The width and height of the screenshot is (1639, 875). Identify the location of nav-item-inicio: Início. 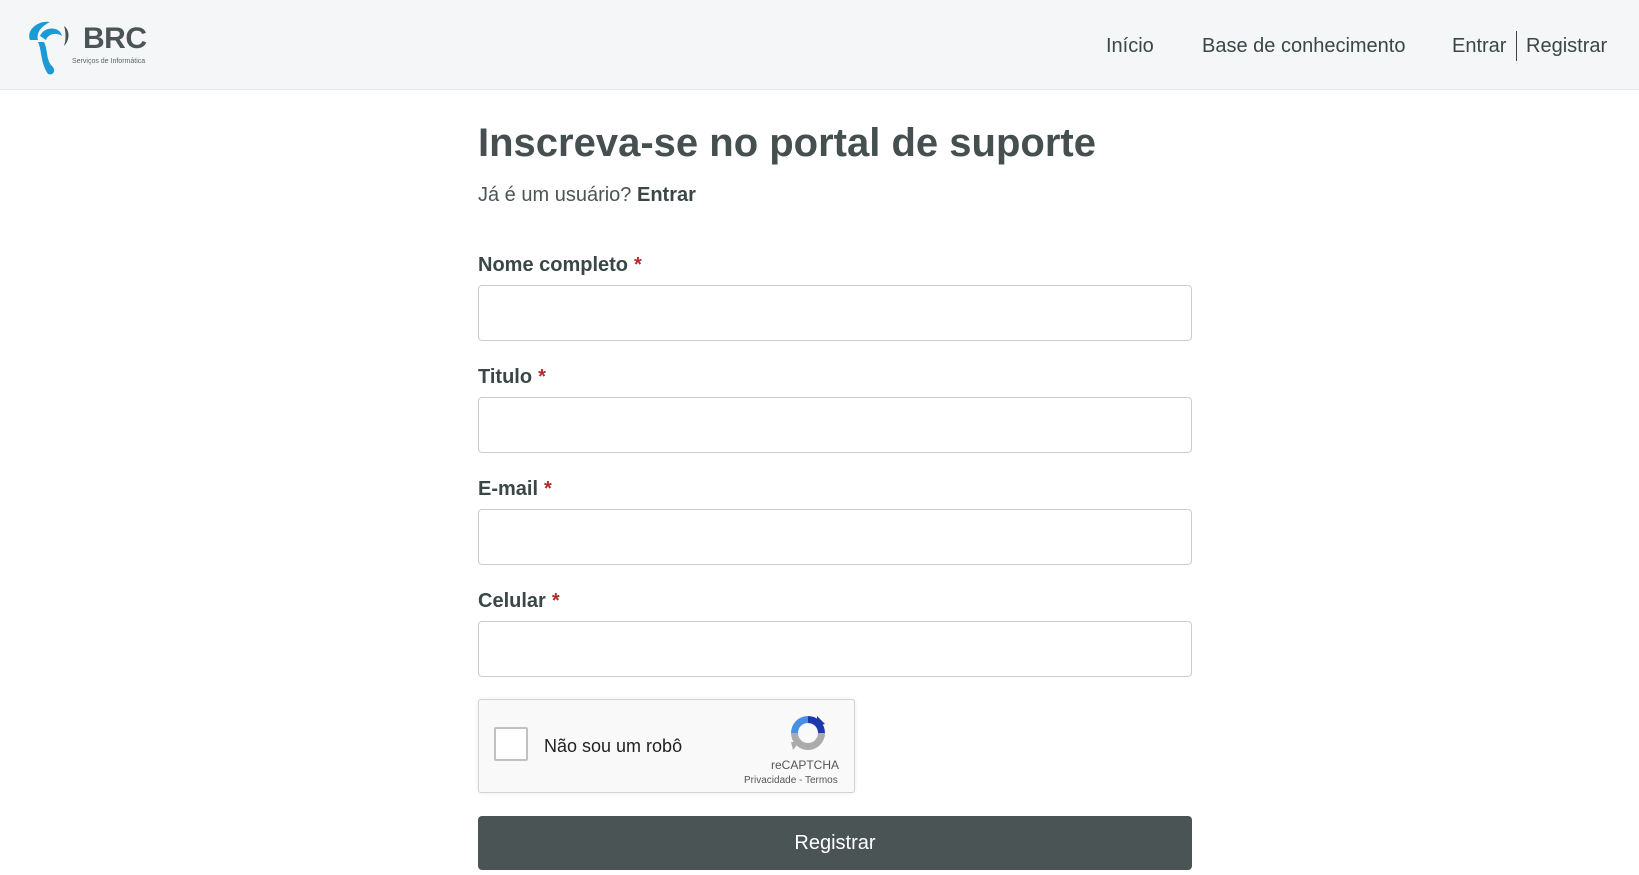
(1130, 46).